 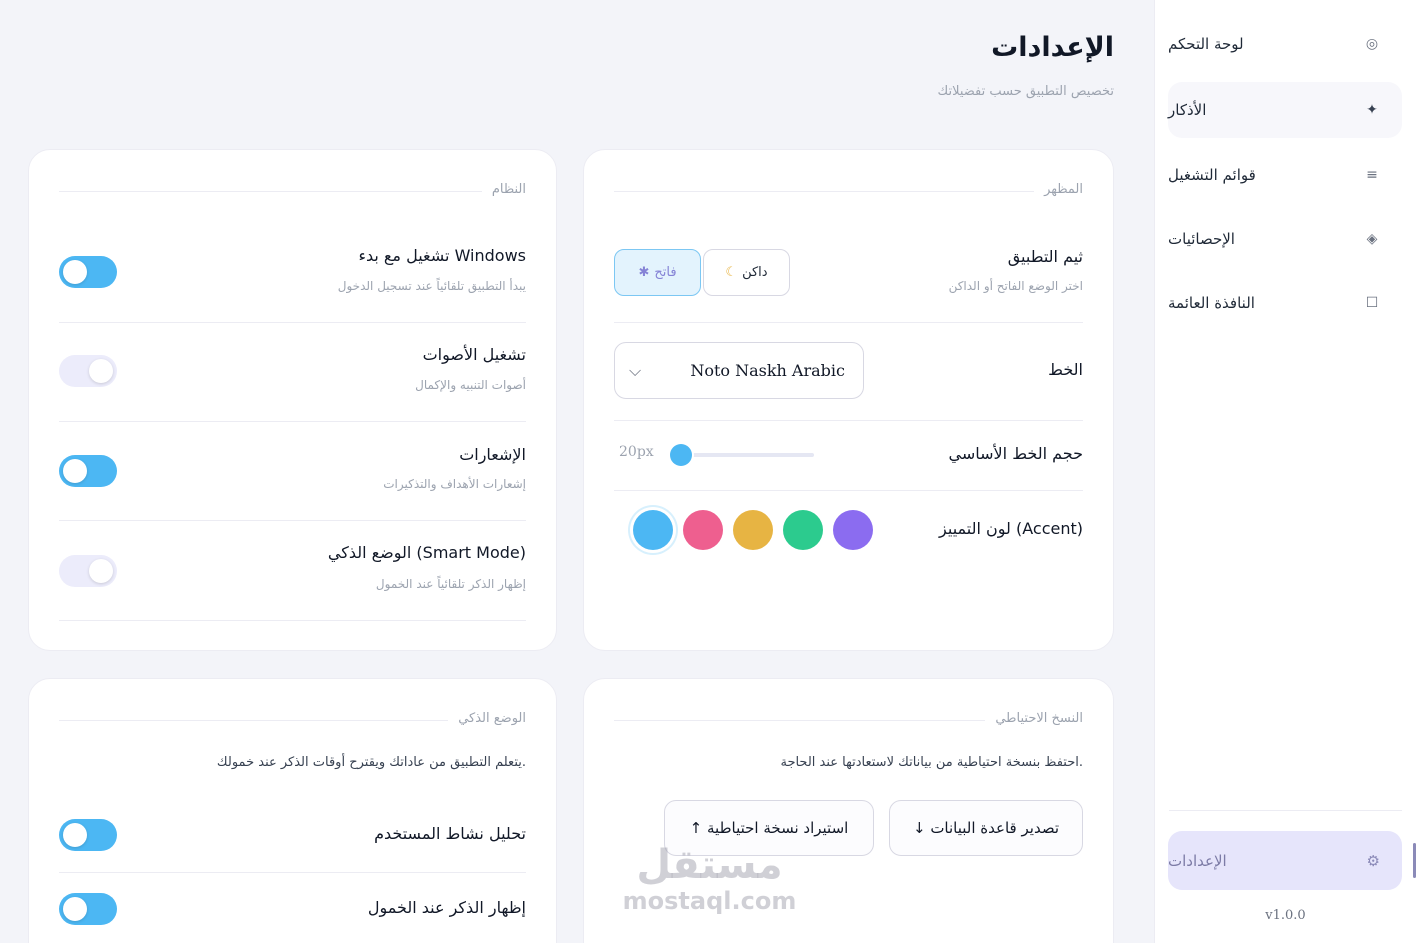 What do you see at coordinates (1015, 453) in the screenshot?
I see `font-size-label: حجم الخط الأساسي` at bounding box center [1015, 453].